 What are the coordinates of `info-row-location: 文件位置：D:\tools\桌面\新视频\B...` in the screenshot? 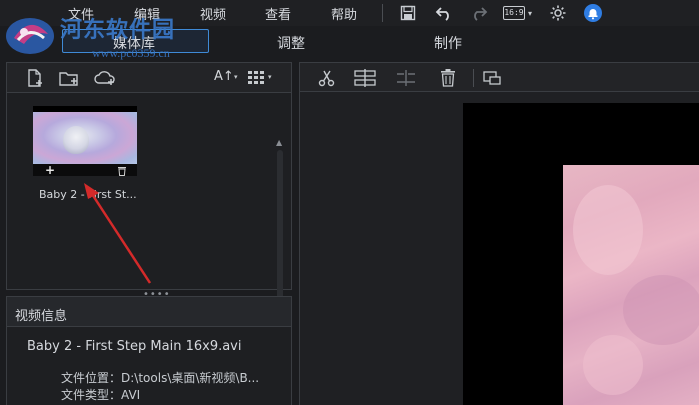 It's located at (160, 377).